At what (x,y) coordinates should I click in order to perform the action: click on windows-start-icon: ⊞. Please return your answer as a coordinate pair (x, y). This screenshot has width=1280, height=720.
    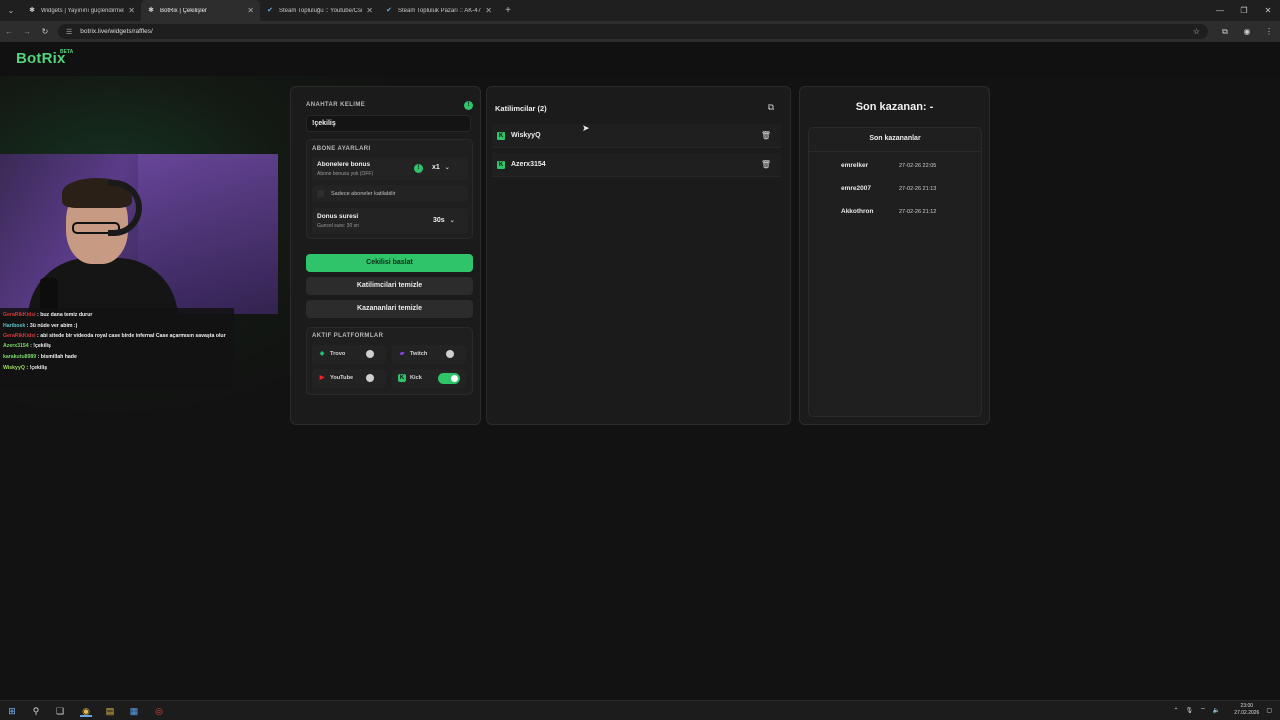
    Looking at the image, I should click on (12, 711).